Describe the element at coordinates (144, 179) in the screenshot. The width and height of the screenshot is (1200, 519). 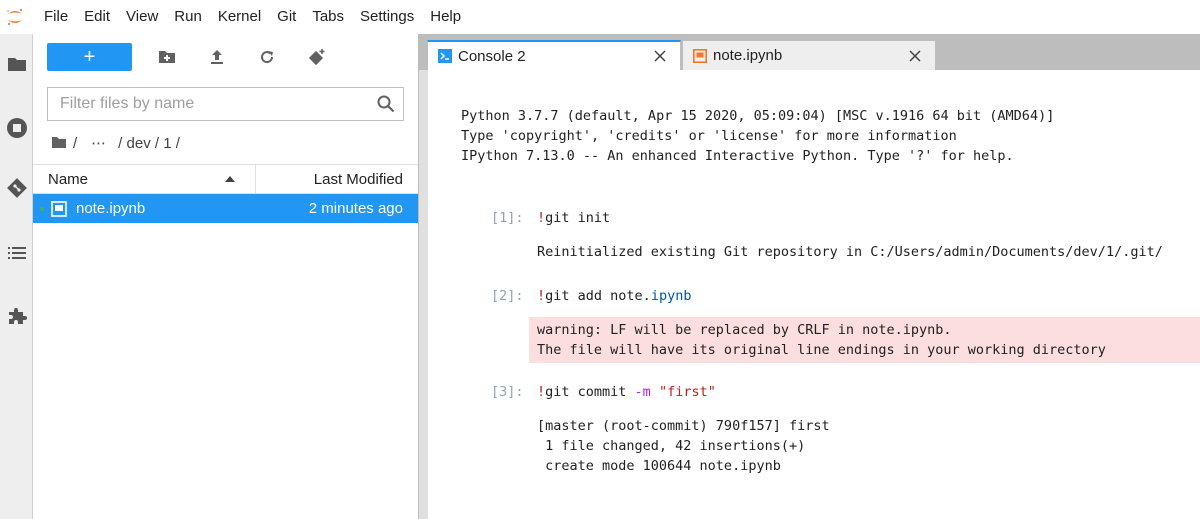
I see `column-name-header: Name` at that location.